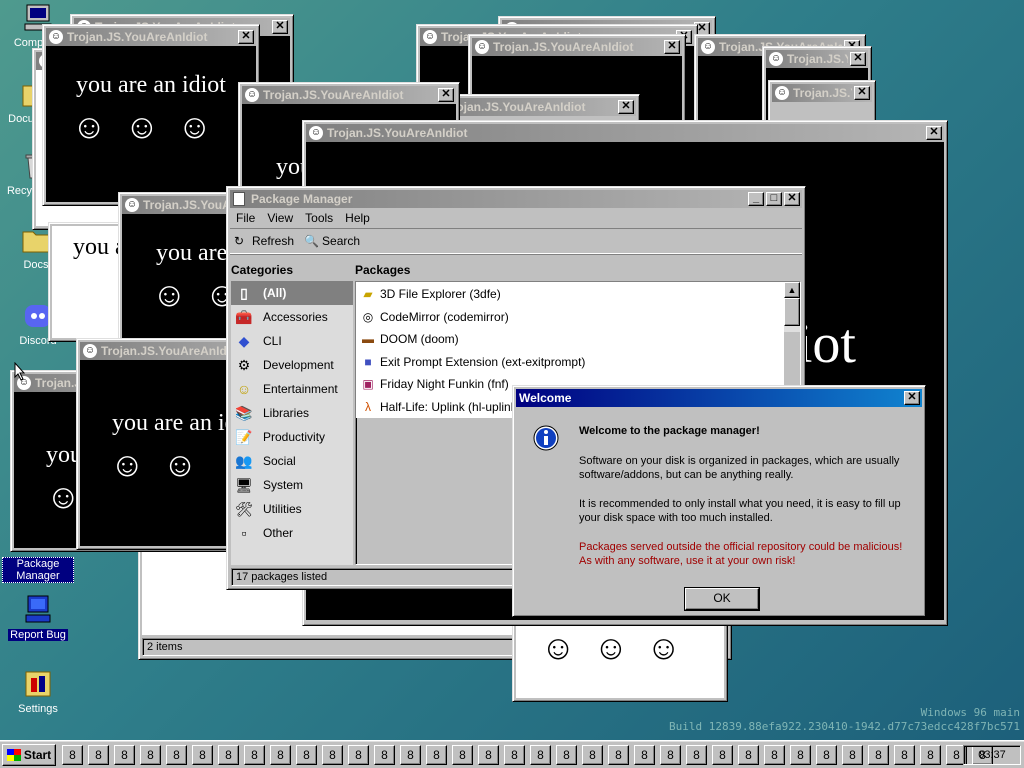 This screenshot has width=1024, height=768. Describe the element at coordinates (292, 461) in the screenshot. I see `category-item: 👥 Social` at that location.